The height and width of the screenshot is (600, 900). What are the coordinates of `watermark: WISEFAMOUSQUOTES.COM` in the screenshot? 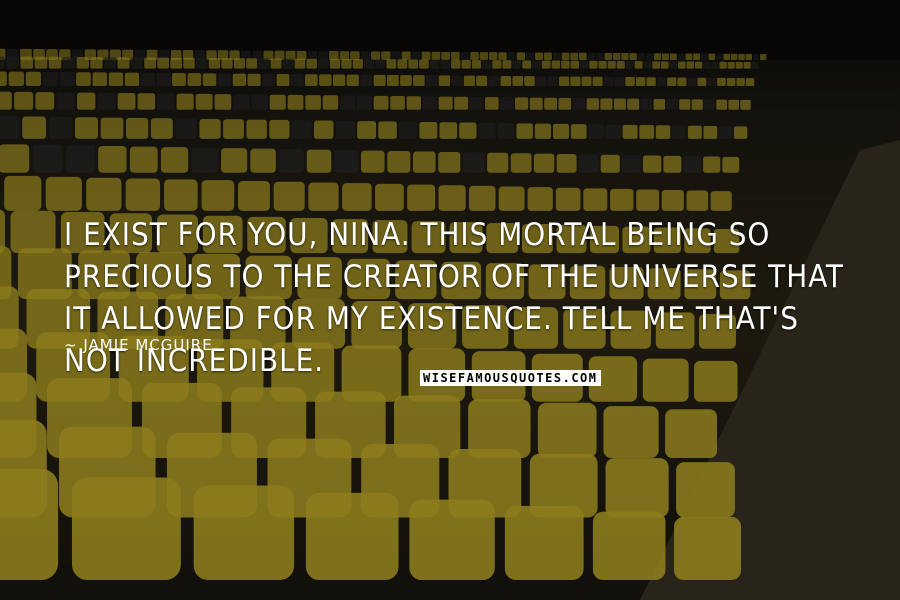 It's located at (510, 378).